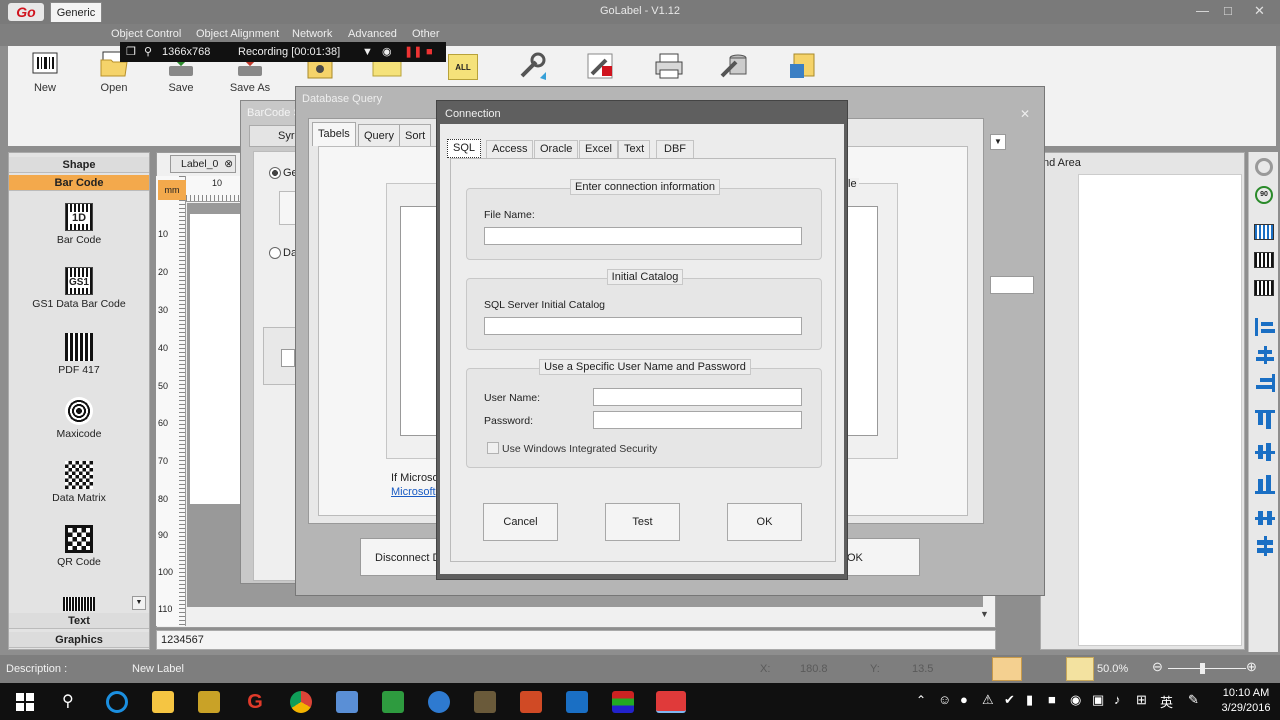  I want to click on db-ok-button: OK, so click(880, 557).